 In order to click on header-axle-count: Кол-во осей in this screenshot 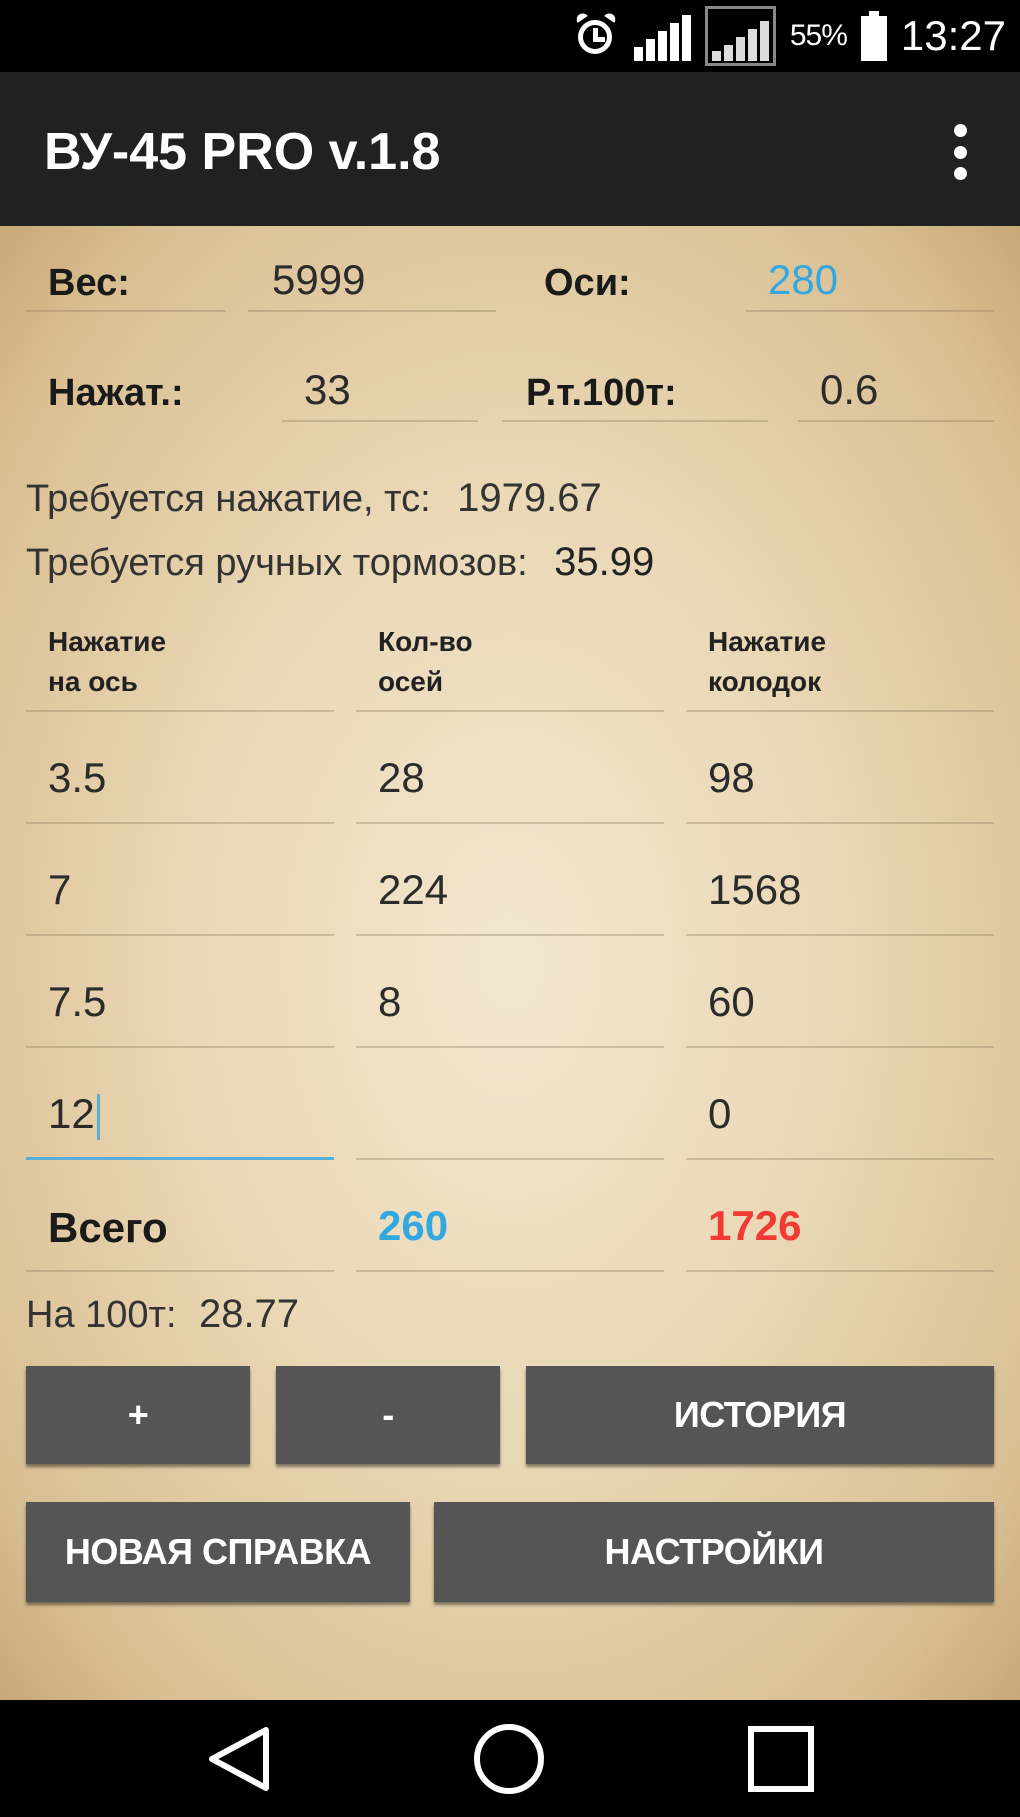, I will do `click(510, 664)`.